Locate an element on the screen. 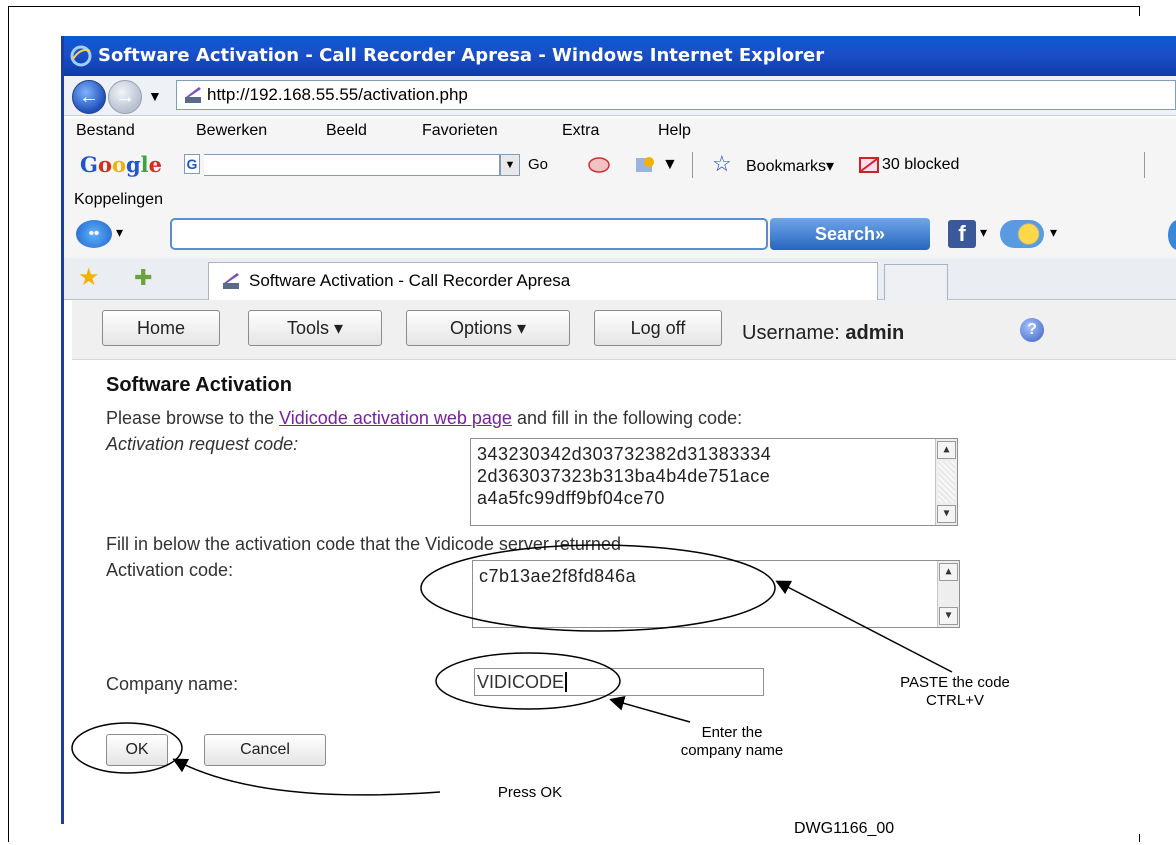 This screenshot has width=1176, height=845. activation-code-label: Activation code: is located at coordinates (170, 570).